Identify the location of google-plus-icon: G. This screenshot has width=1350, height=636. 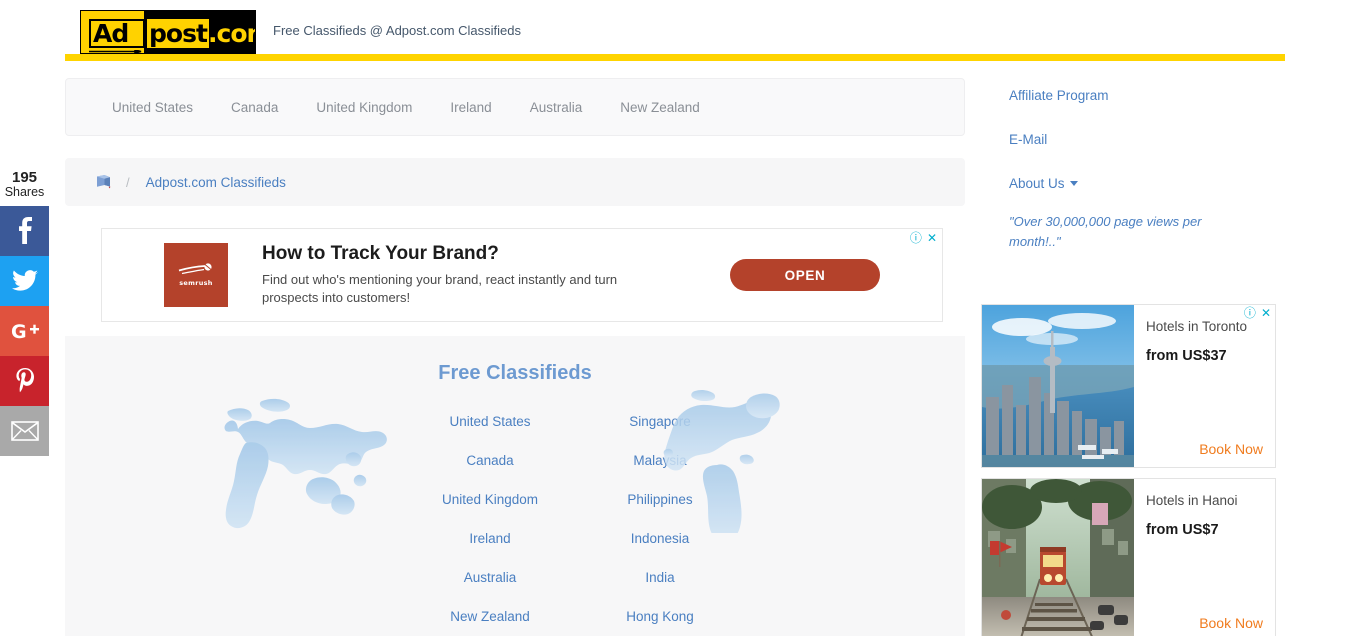
(25, 331).